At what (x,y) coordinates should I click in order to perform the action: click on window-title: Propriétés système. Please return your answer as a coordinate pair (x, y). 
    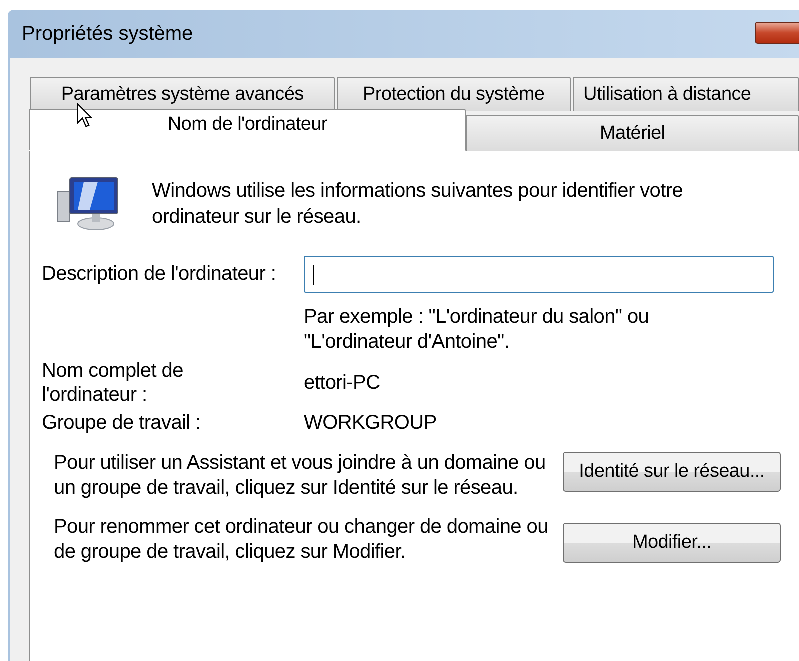
    Looking at the image, I should click on (108, 34).